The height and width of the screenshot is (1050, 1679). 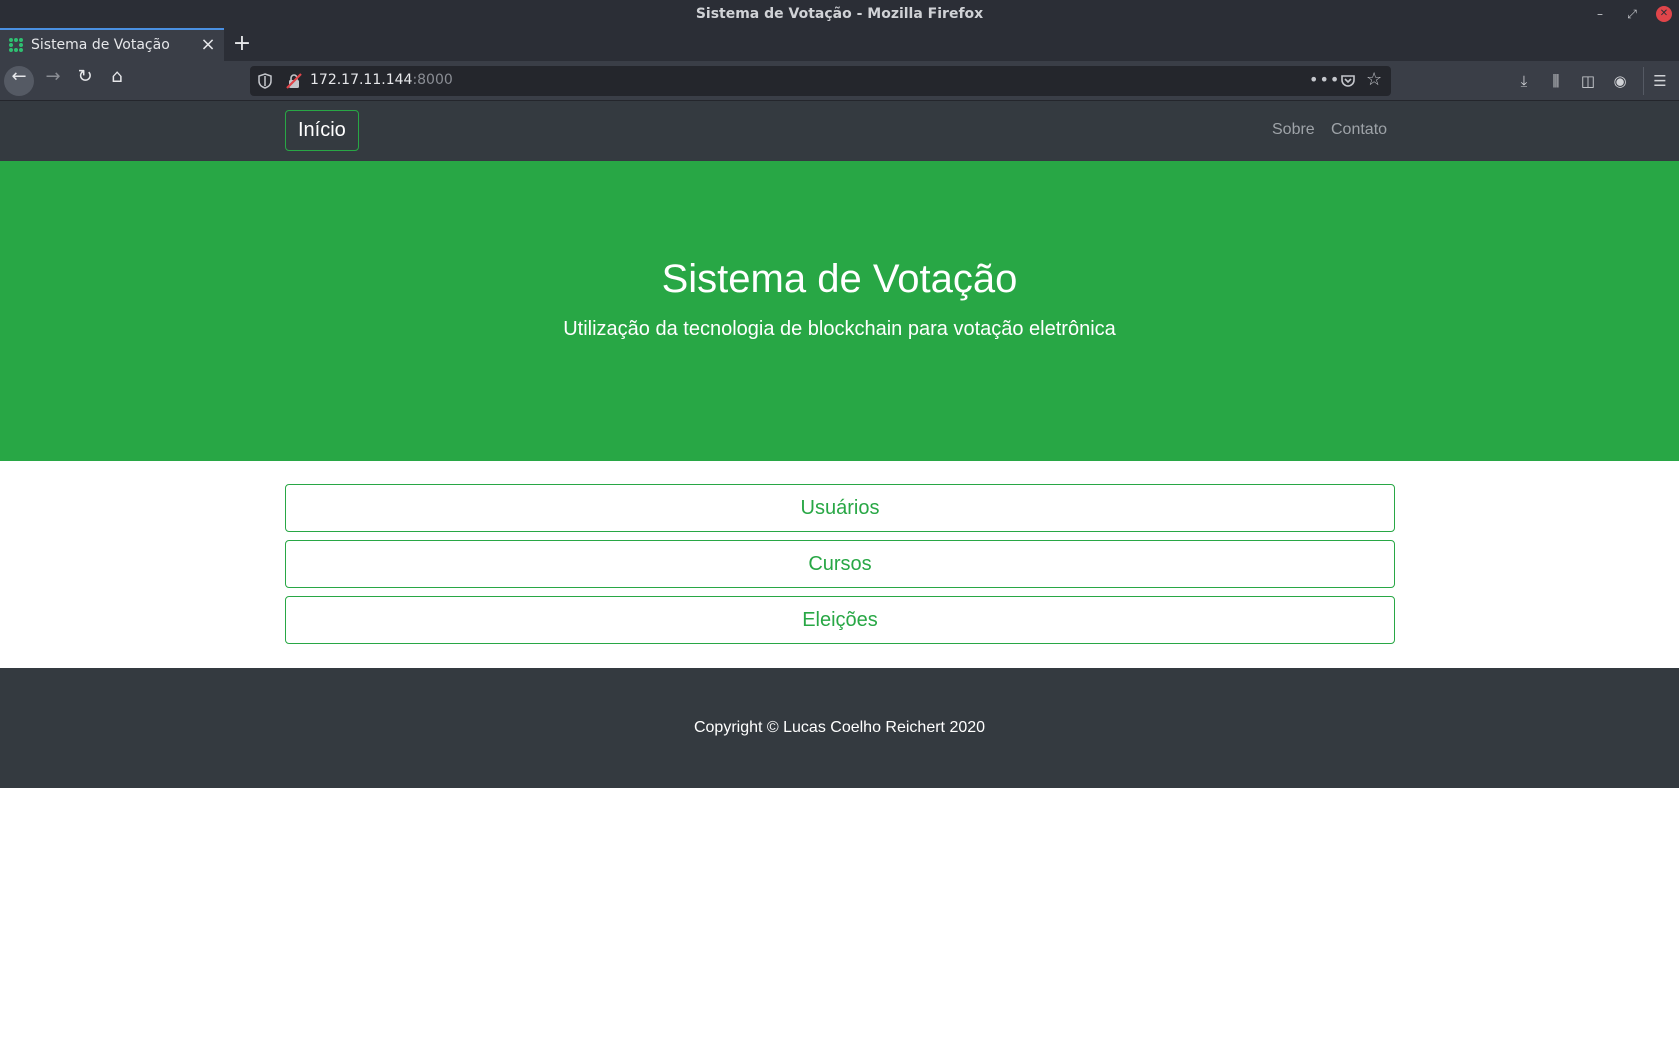 I want to click on brand-home-link: Início, so click(x=322, y=130).